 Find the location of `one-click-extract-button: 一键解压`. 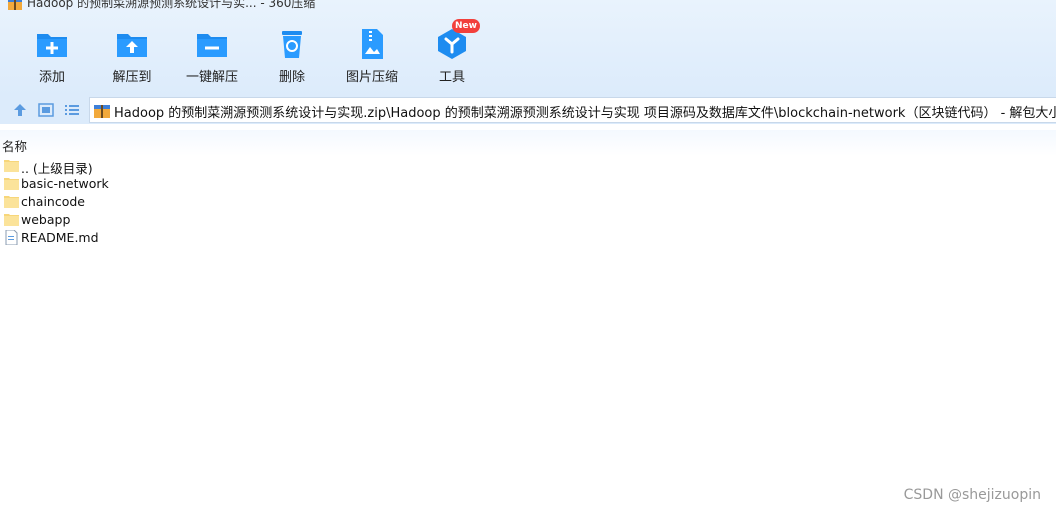

one-click-extract-button: 一键解压 is located at coordinates (212, 57).